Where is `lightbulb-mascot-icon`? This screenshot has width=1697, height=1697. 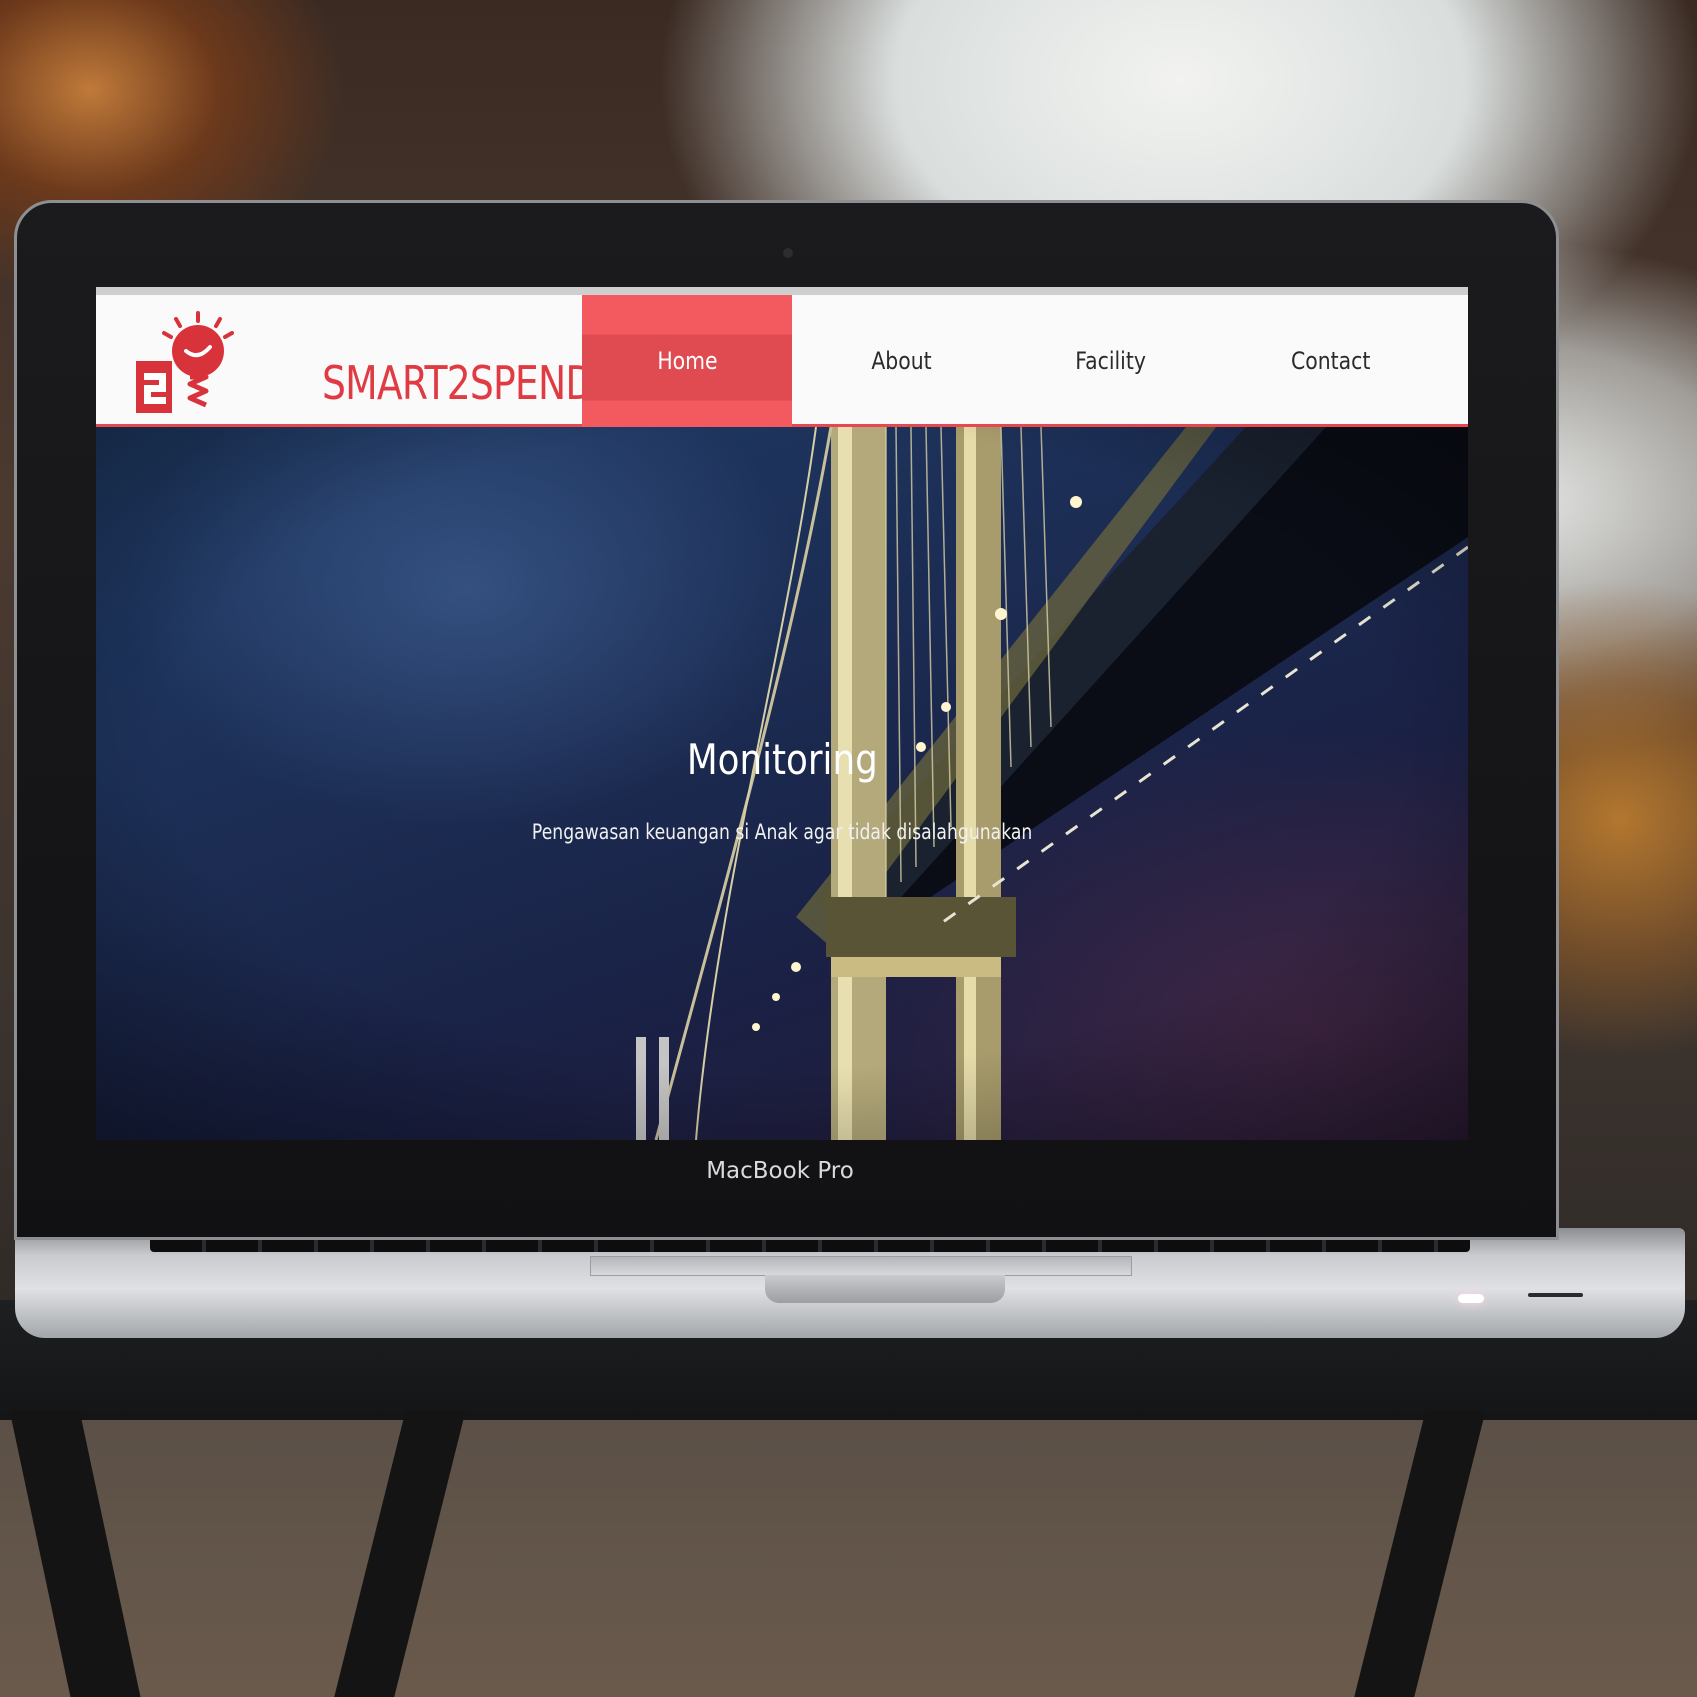
lightbulb-mascot-icon is located at coordinates (185, 362).